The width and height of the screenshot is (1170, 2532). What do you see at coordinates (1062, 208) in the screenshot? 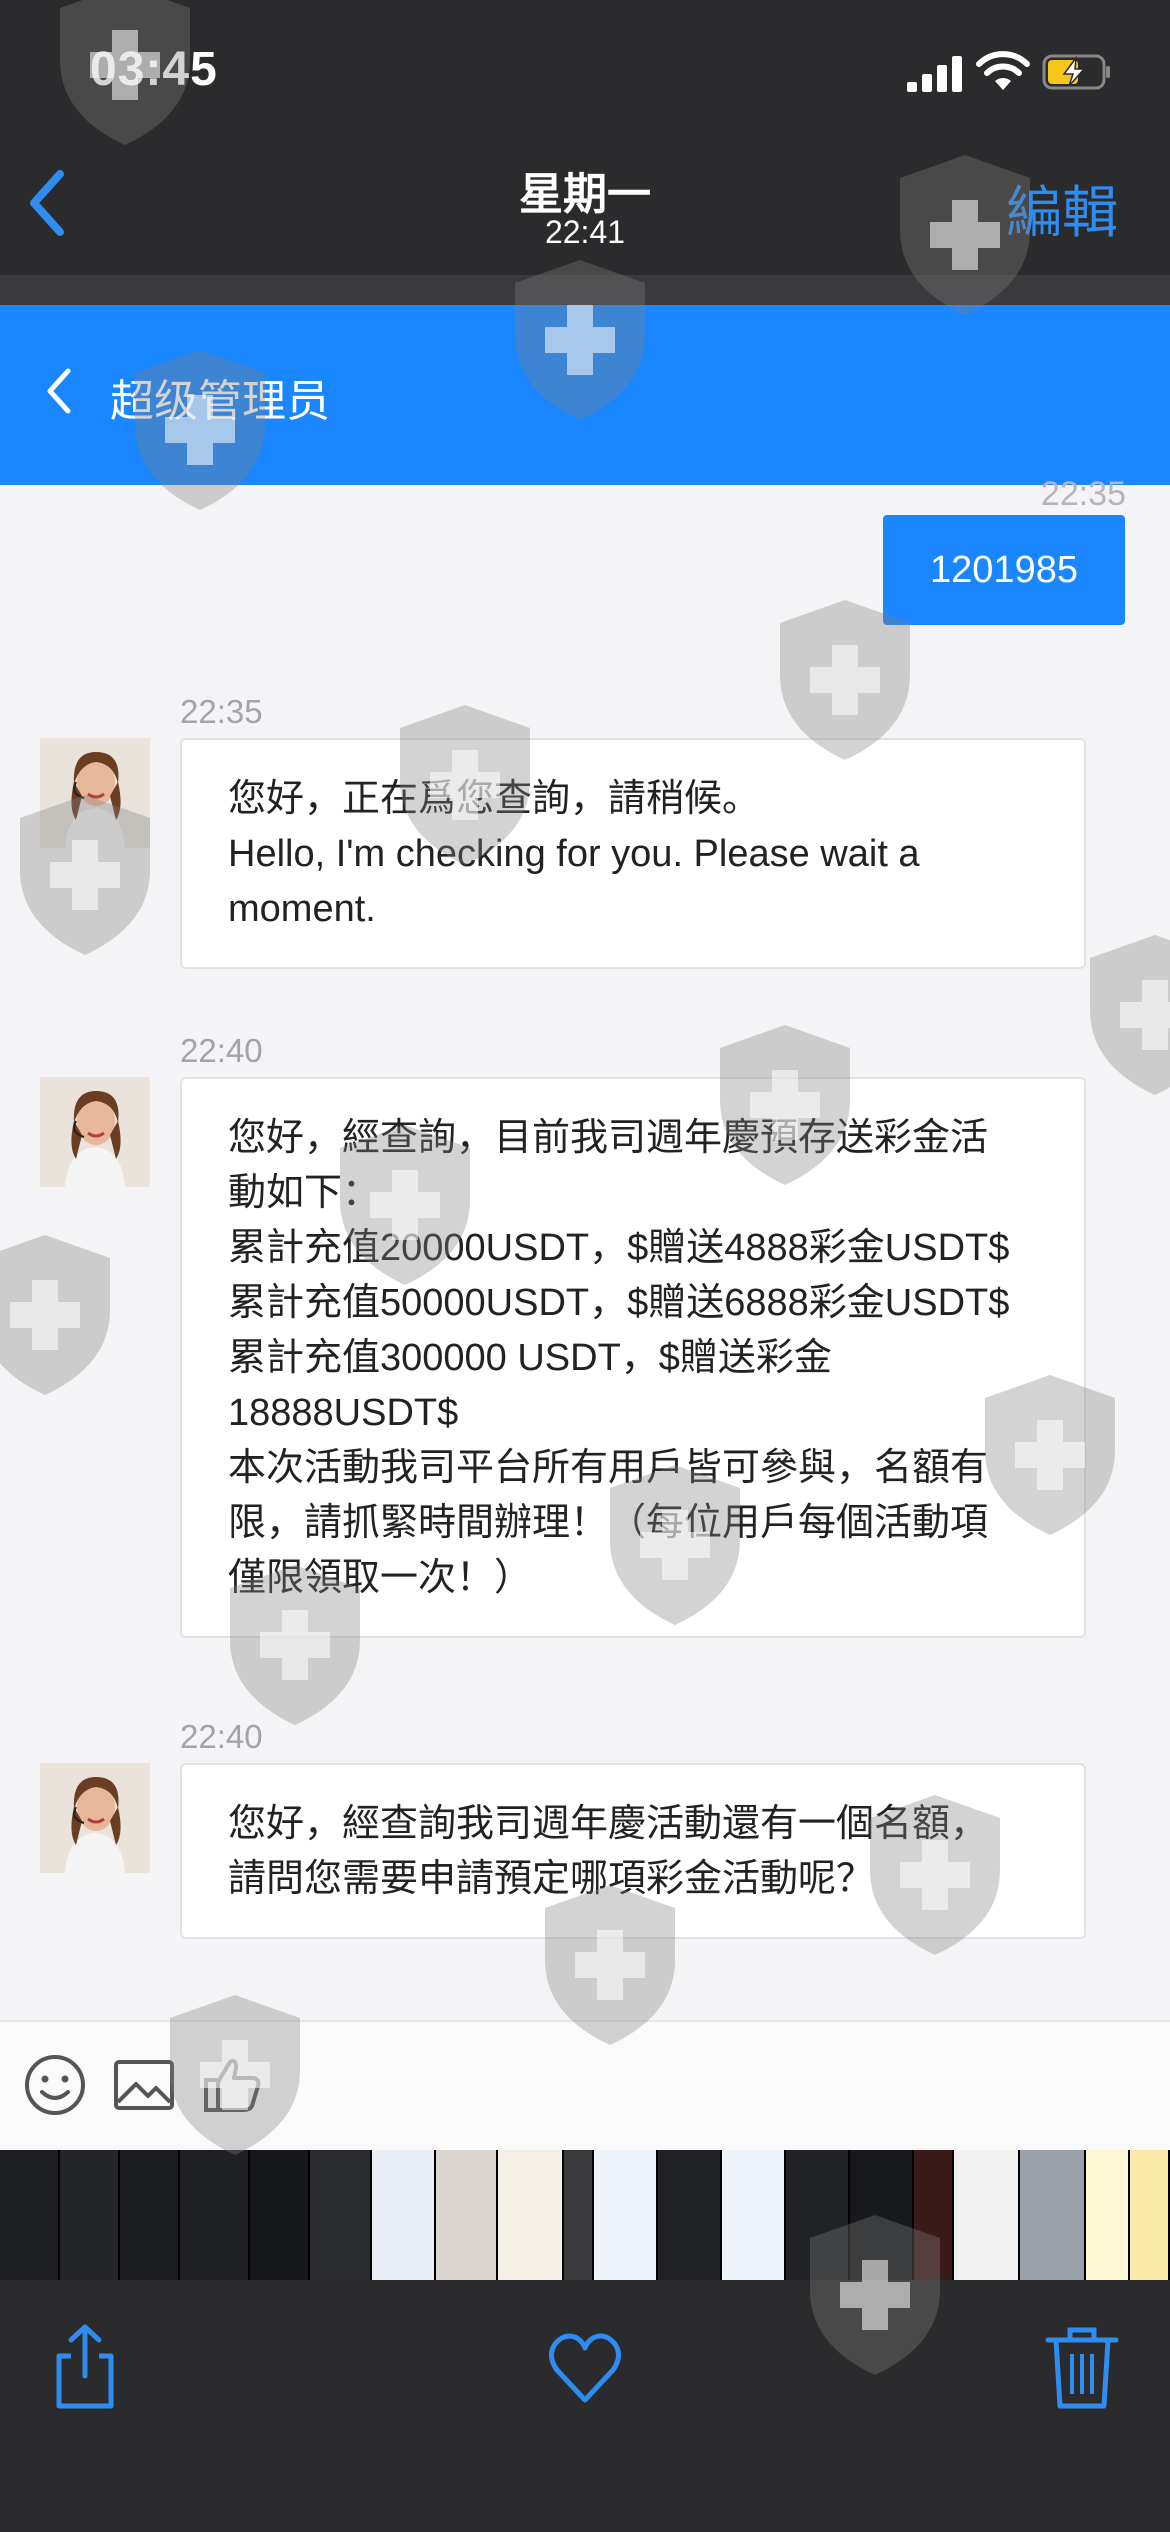
I see `edit-button: 編輯` at bounding box center [1062, 208].